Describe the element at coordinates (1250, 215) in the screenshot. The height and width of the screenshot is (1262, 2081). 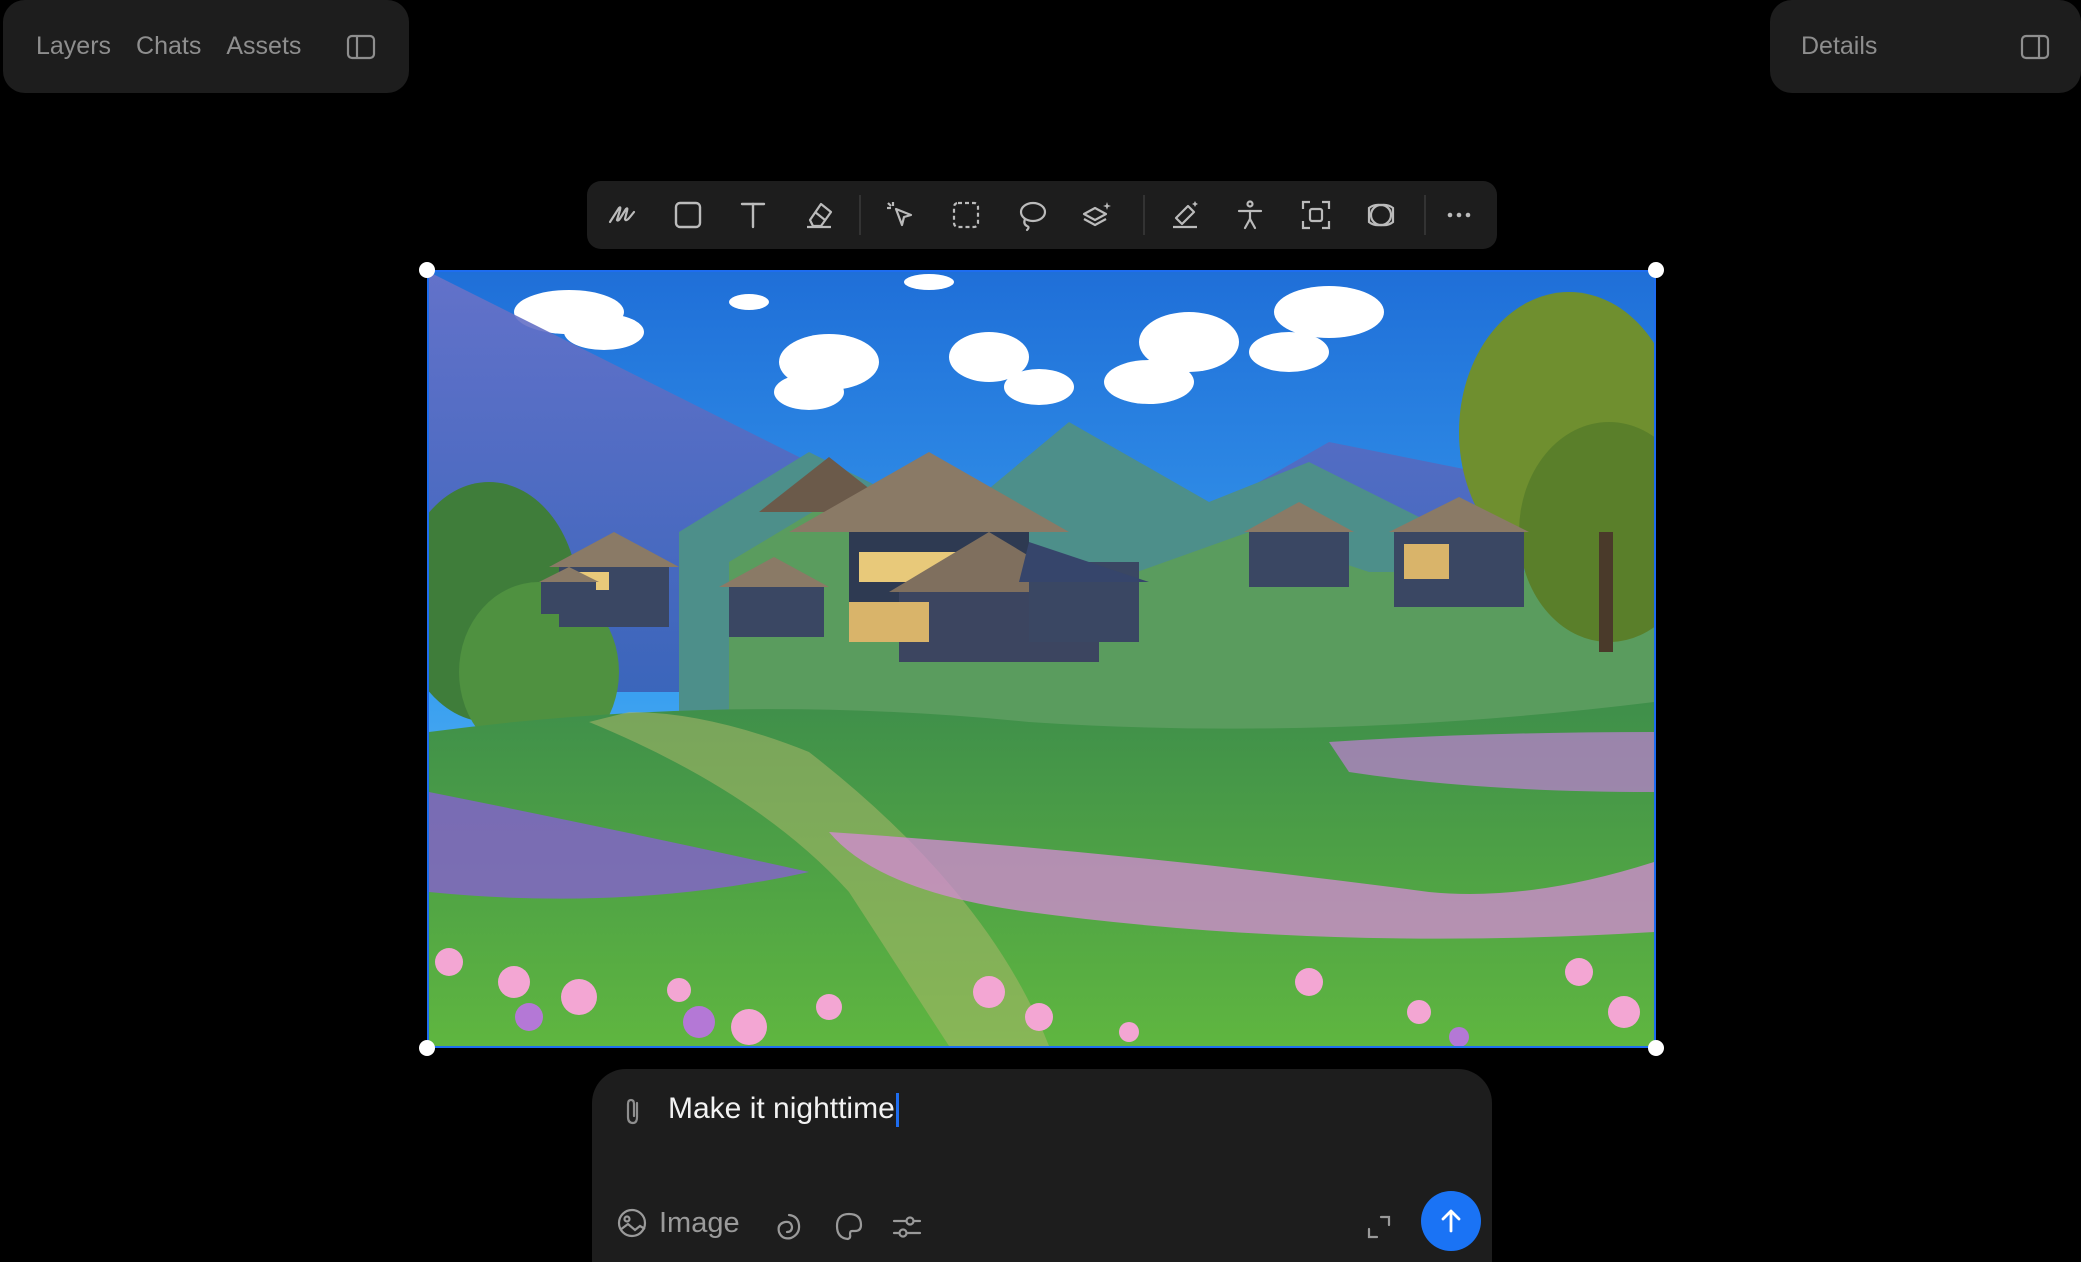
I see `pose-icon` at that location.